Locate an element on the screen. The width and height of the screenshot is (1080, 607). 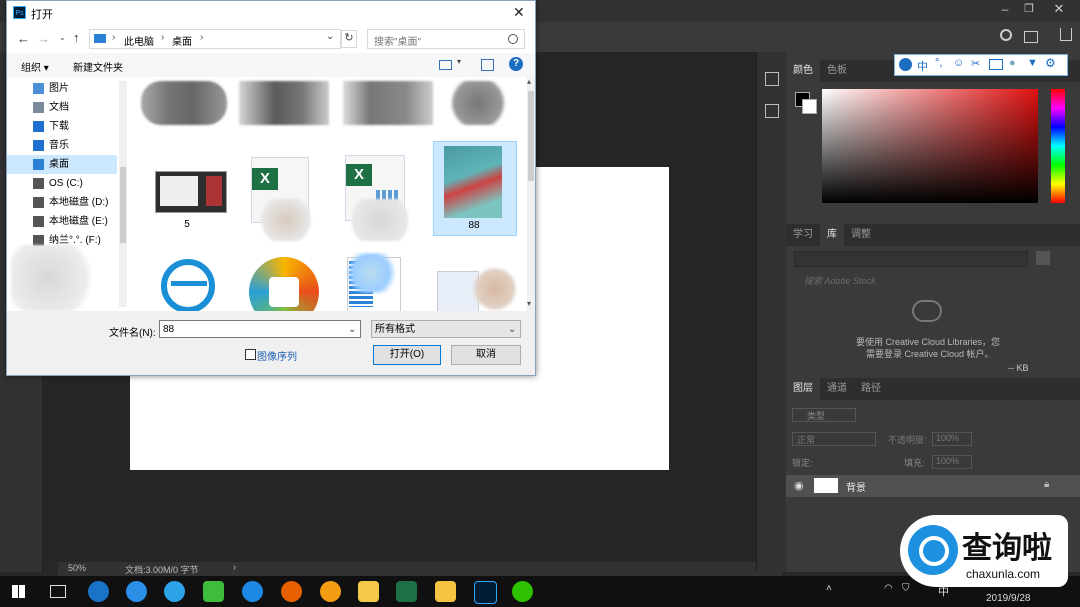
restore-button: ❐ is located at coordinates (1029, 10).